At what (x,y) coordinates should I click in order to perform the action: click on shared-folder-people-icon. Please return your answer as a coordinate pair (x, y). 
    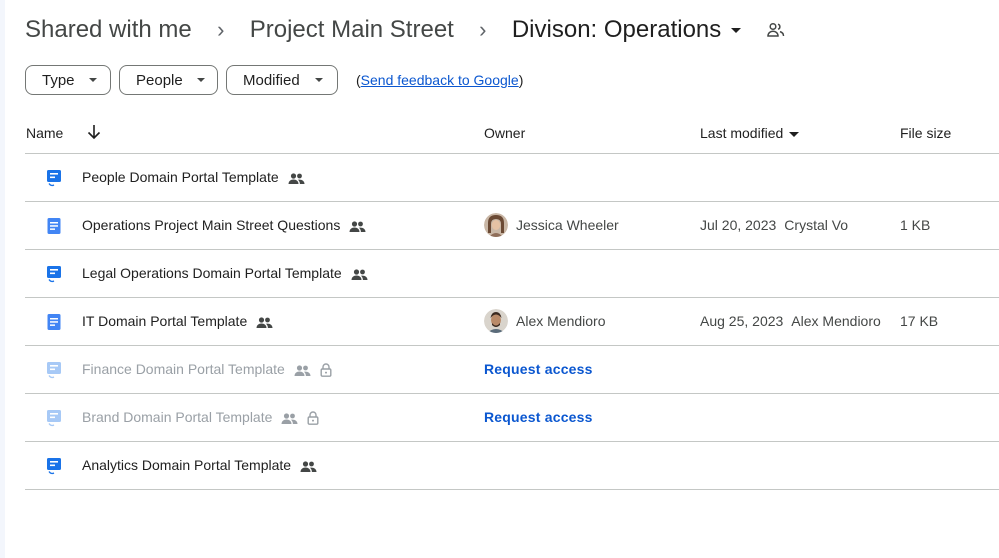
    Looking at the image, I should click on (776, 30).